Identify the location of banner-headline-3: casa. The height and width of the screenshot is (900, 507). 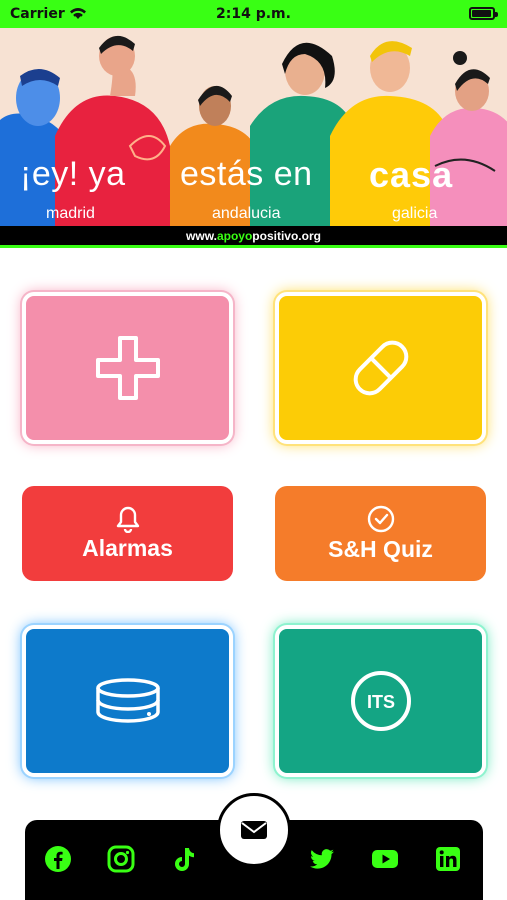
(411, 174).